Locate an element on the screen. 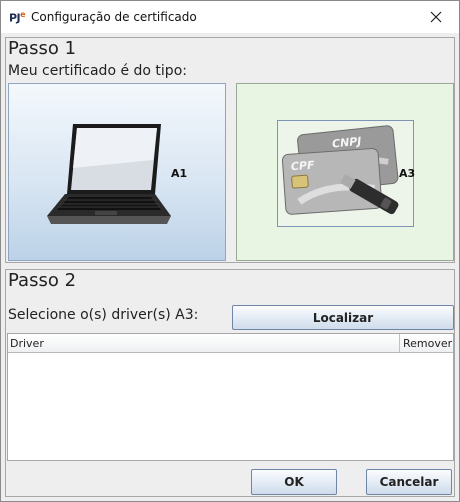  window-title: Configuração de certificado is located at coordinates (114, 17).